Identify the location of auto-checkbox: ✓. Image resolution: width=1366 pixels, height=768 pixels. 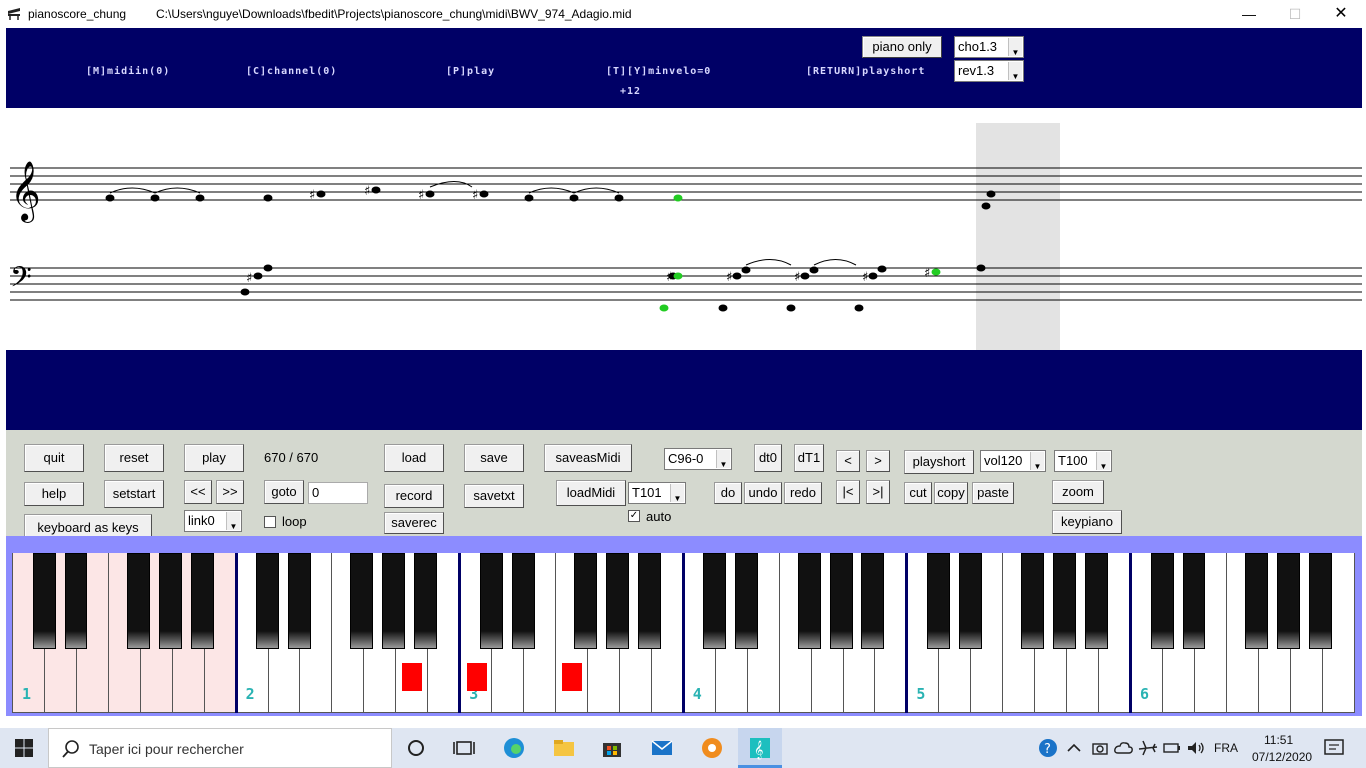
(634, 516).